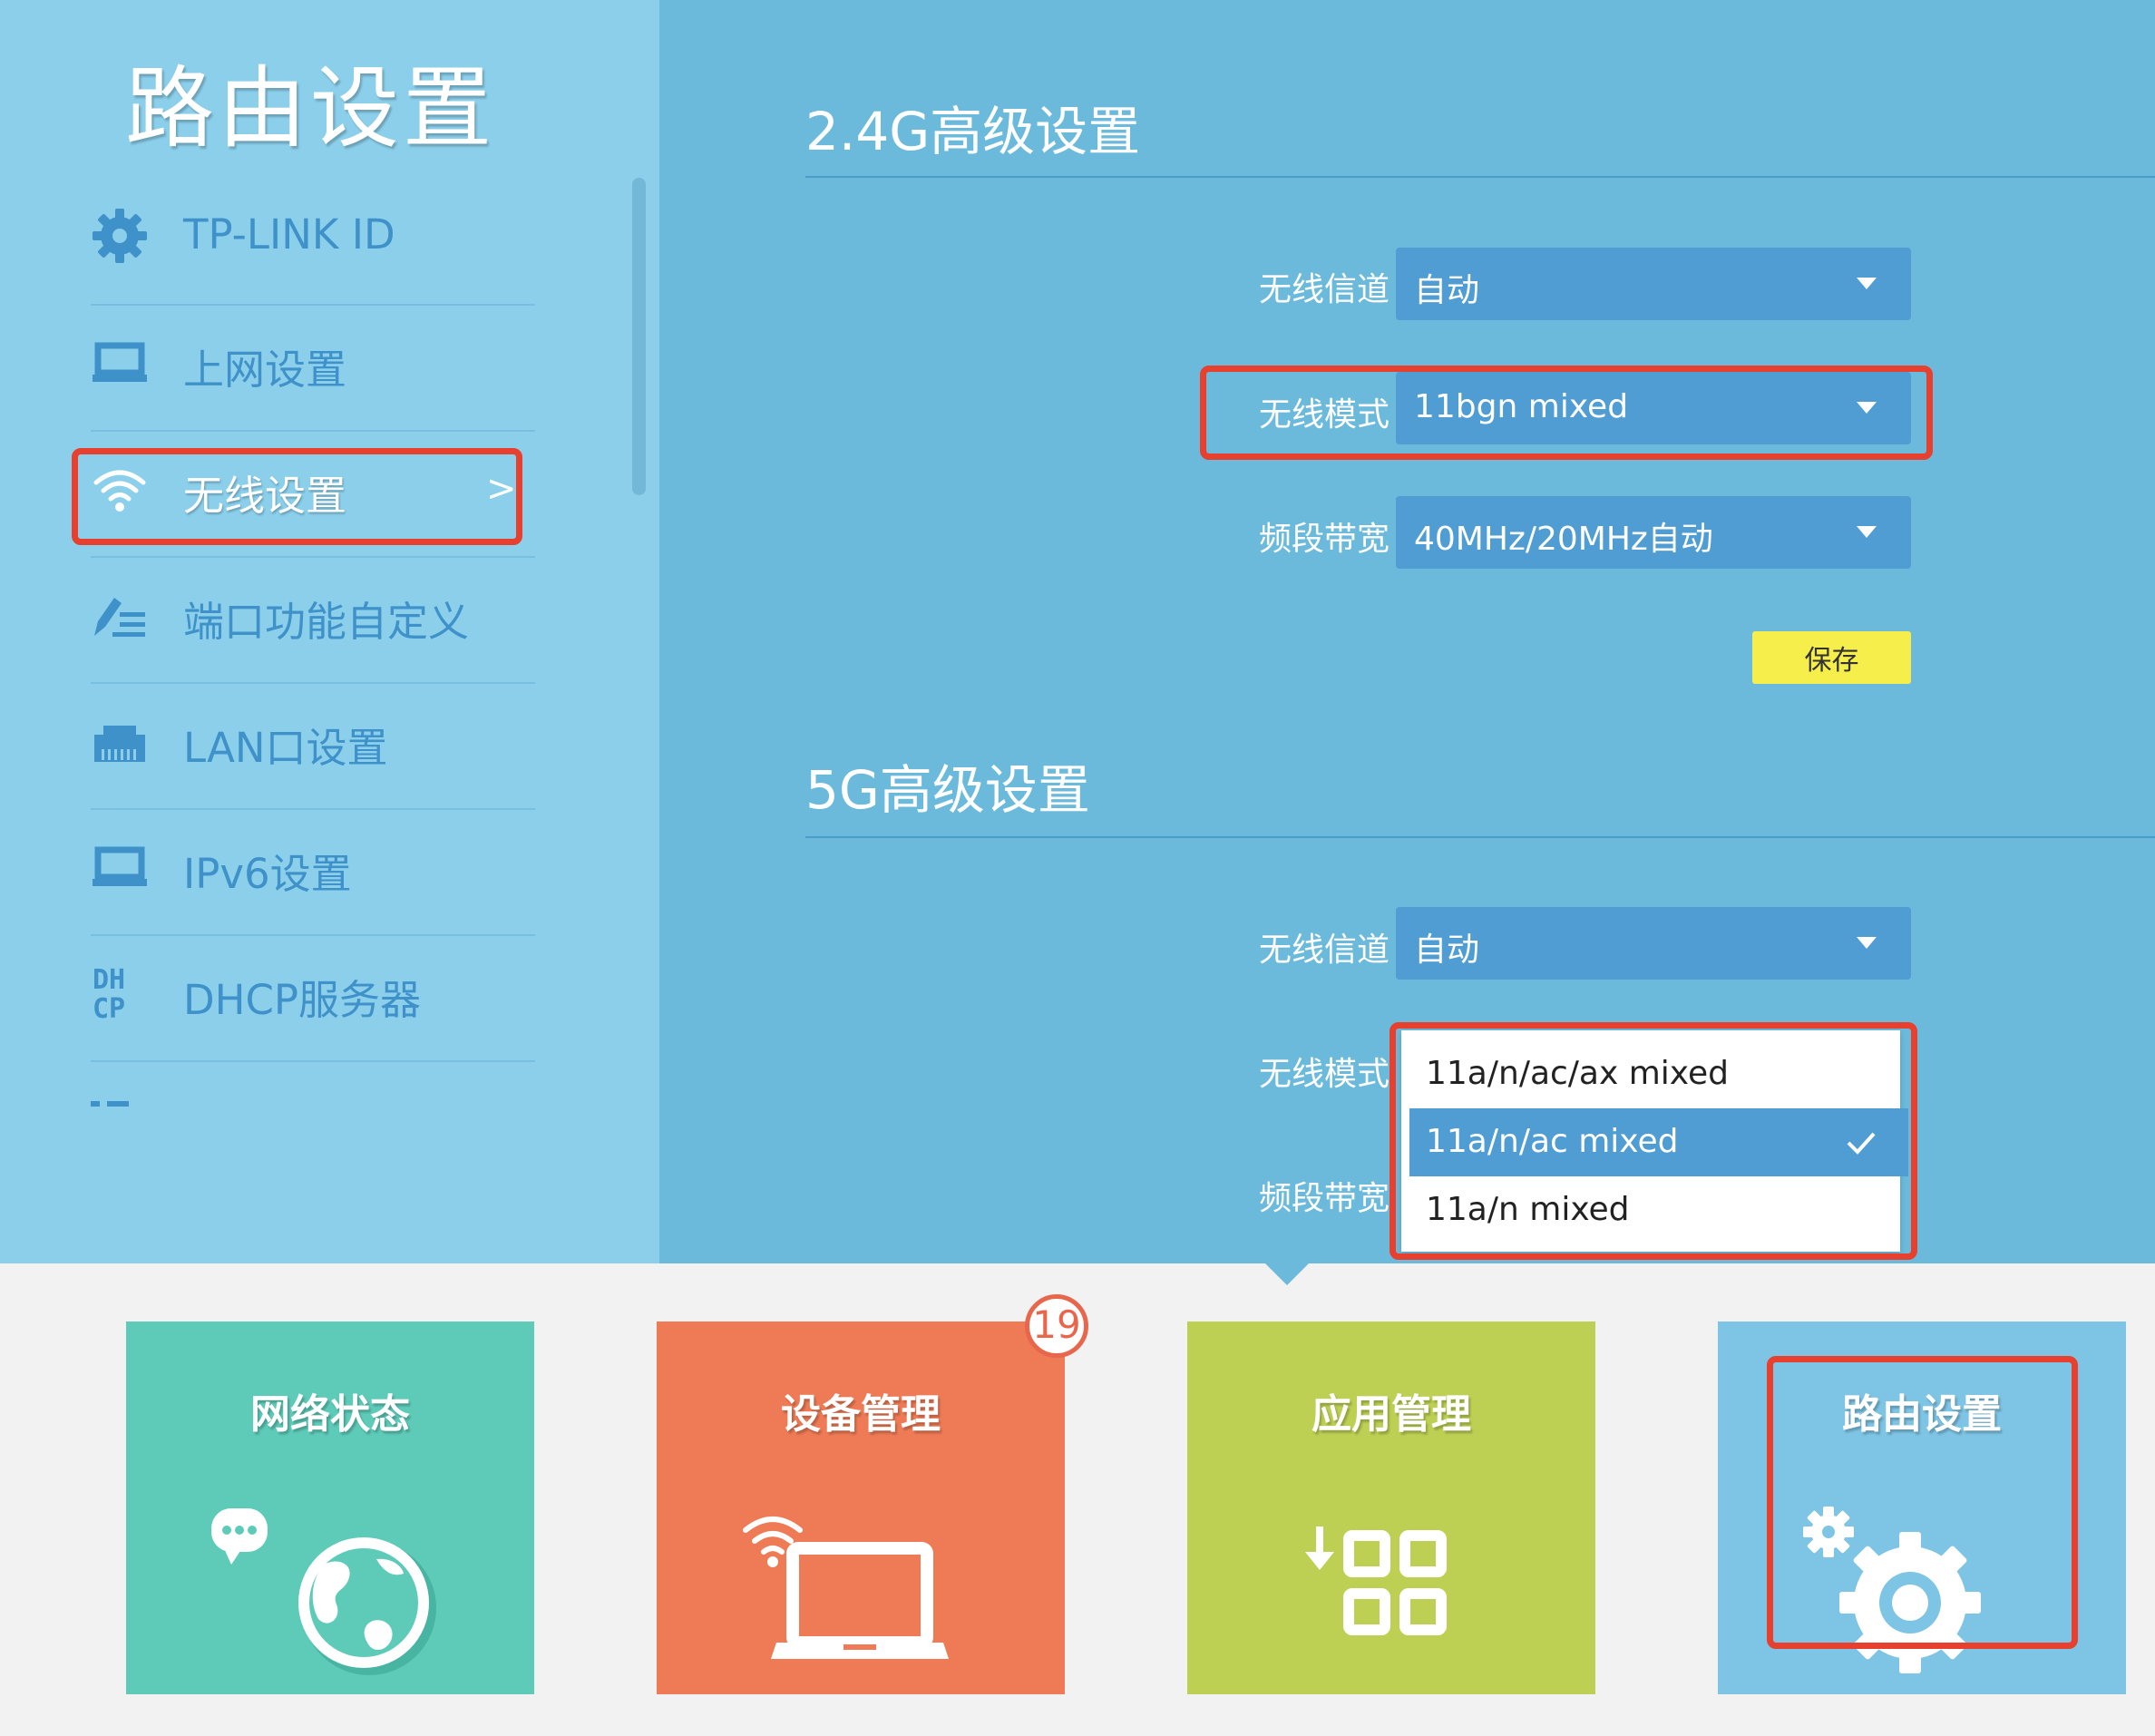 The height and width of the screenshot is (1736, 2155). I want to click on tile-label: 网络状态, so click(330, 1414).